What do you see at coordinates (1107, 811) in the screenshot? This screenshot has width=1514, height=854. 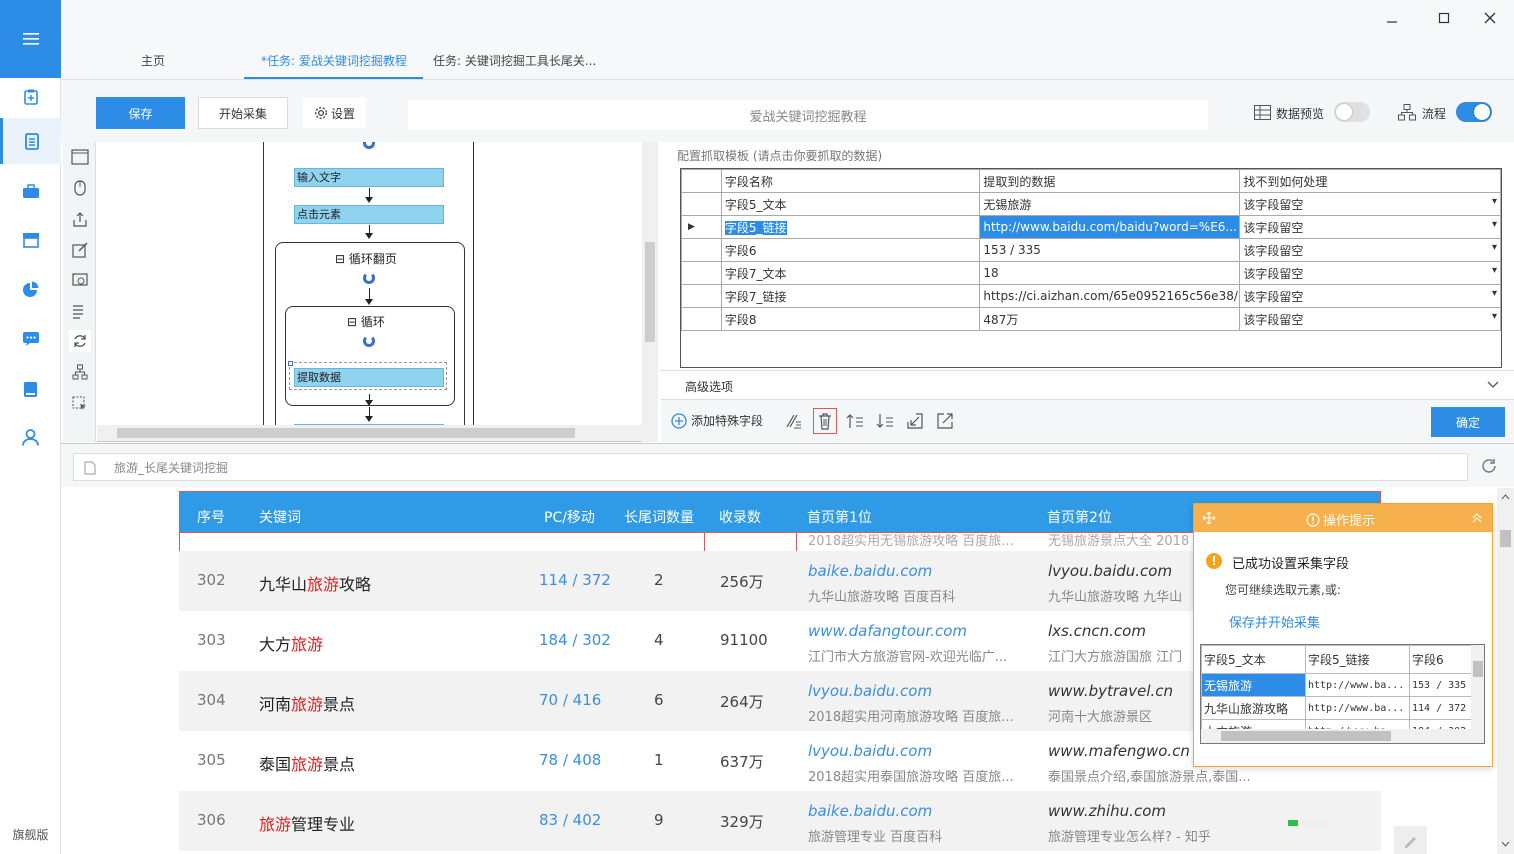 I see `row-rank2-domain: www.zhihu.com` at bounding box center [1107, 811].